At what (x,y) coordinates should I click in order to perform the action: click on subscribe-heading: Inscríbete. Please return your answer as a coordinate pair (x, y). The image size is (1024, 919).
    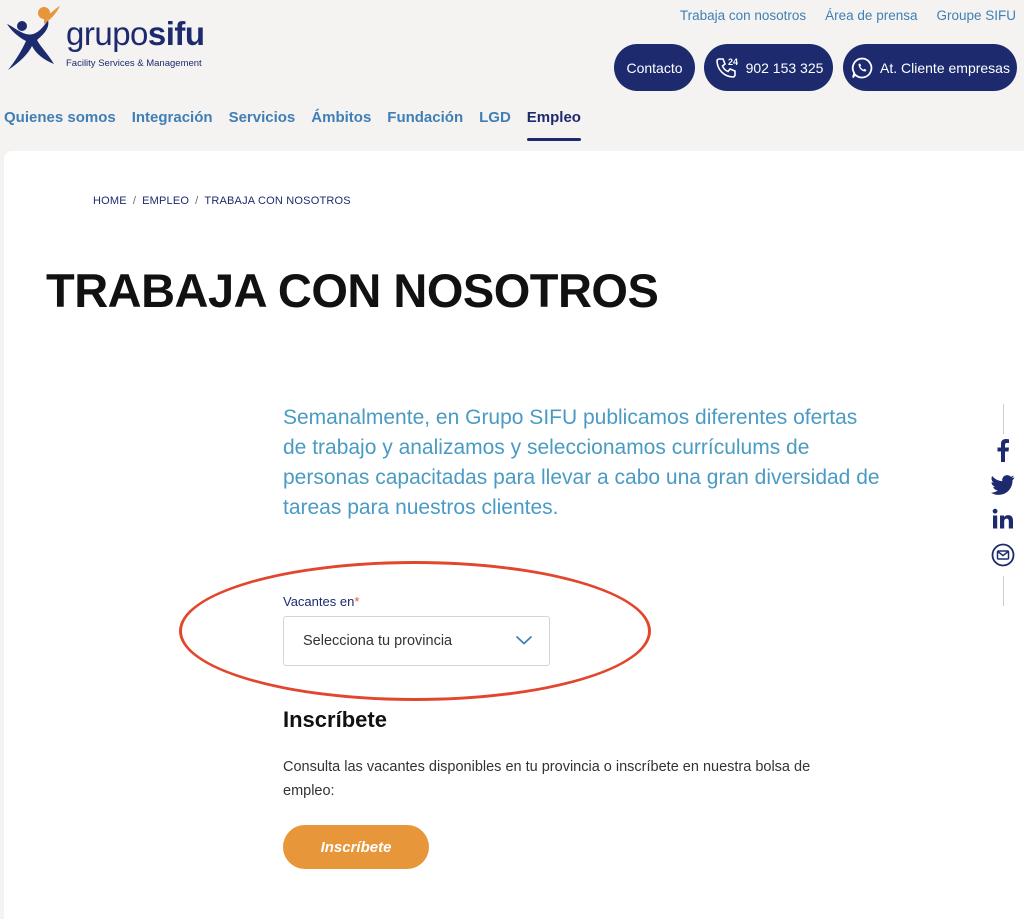
    Looking at the image, I should click on (335, 719).